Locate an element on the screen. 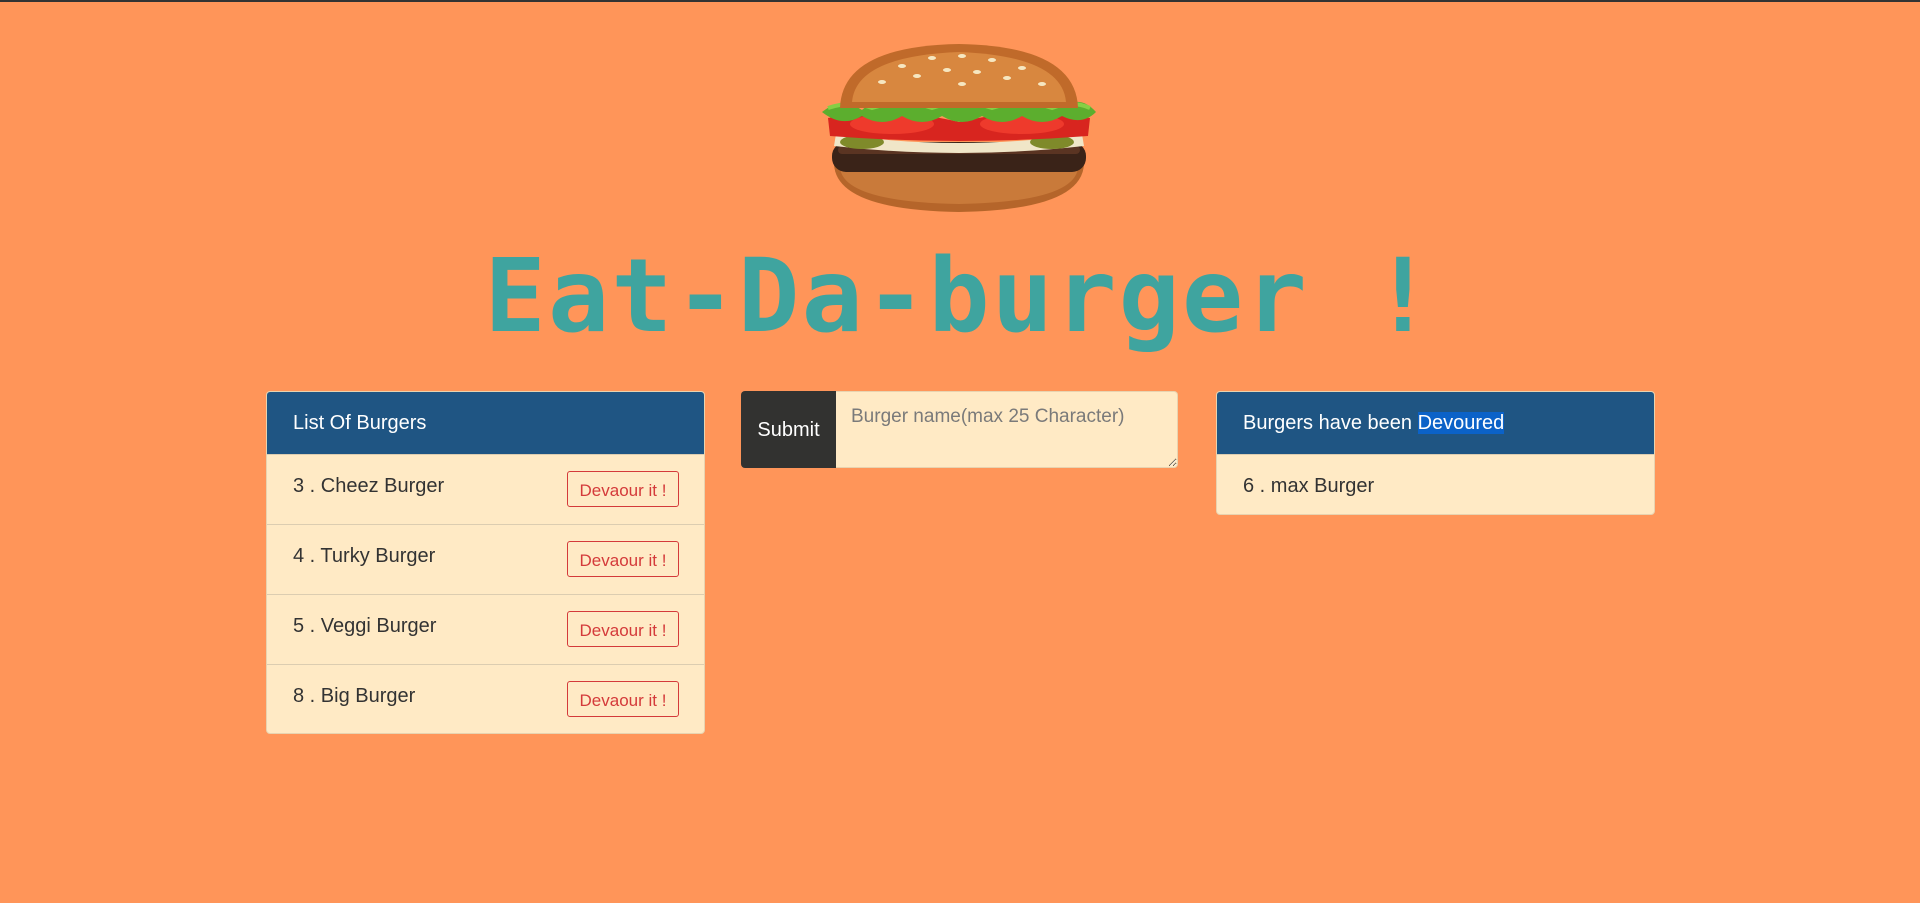 This screenshot has width=1920, height=903. add-burger-form: Submit is located at coordinates (959, 429).